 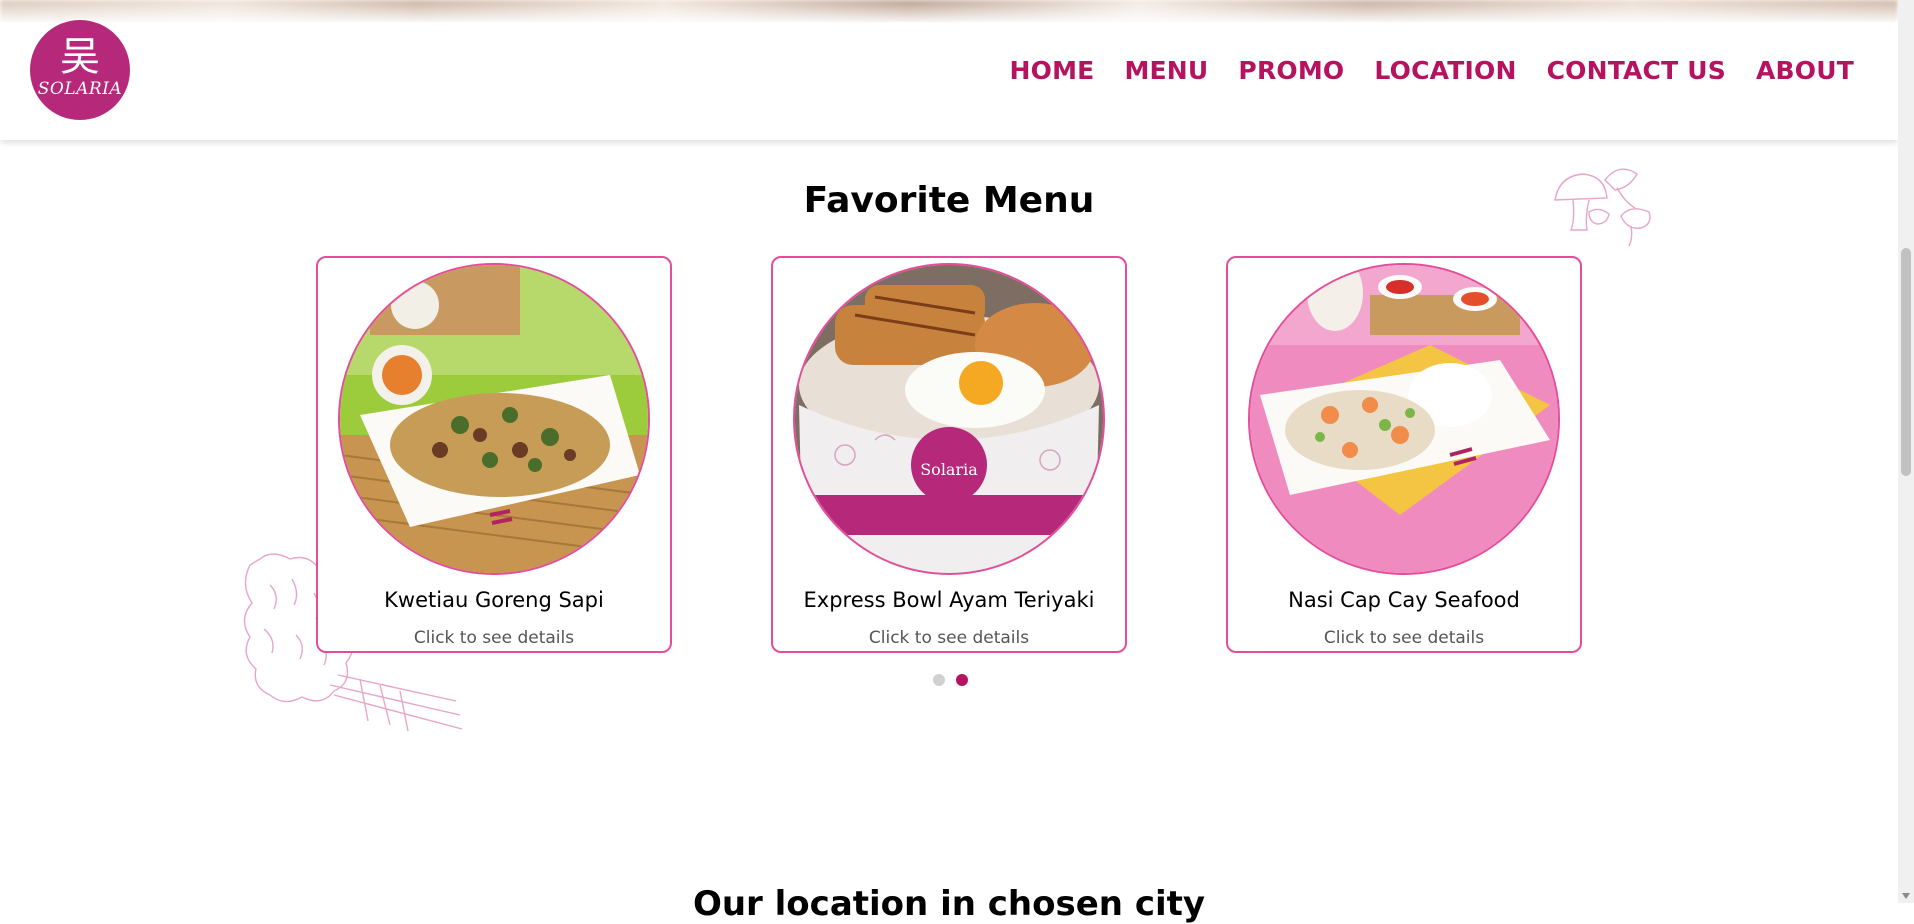 What do you see at coordinates (1445, 70) in the screenshot?
I see `nav-location: LOCATION` at bounding box center [1445, 70].